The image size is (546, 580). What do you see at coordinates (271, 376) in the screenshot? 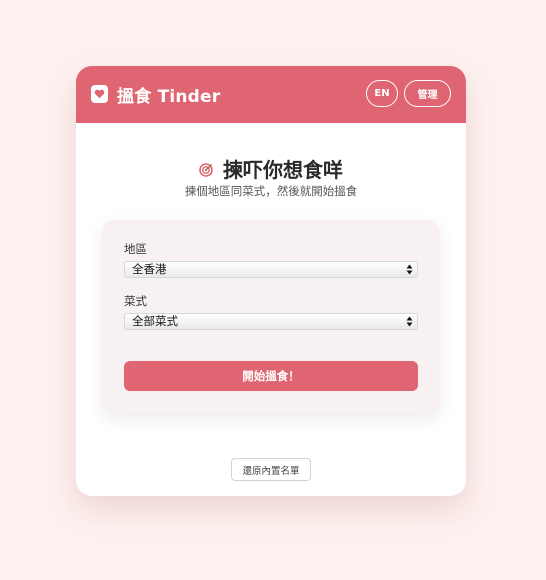
I see `start-button: 開始搵食！` at bounding box center [271, 376].